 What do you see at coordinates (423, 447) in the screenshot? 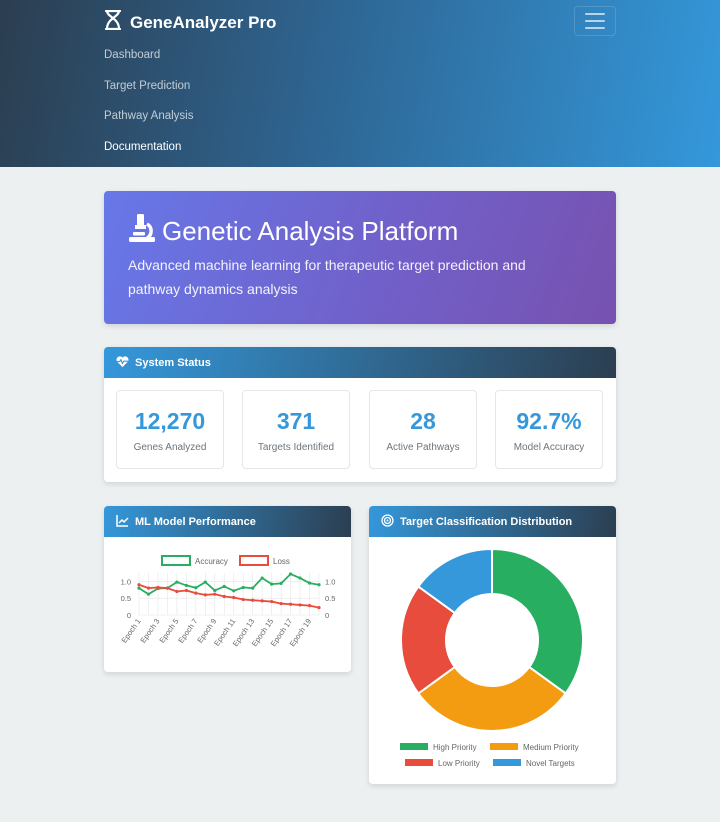
I see `stat-label: Active Pathways` at bounding box center [423, 447].